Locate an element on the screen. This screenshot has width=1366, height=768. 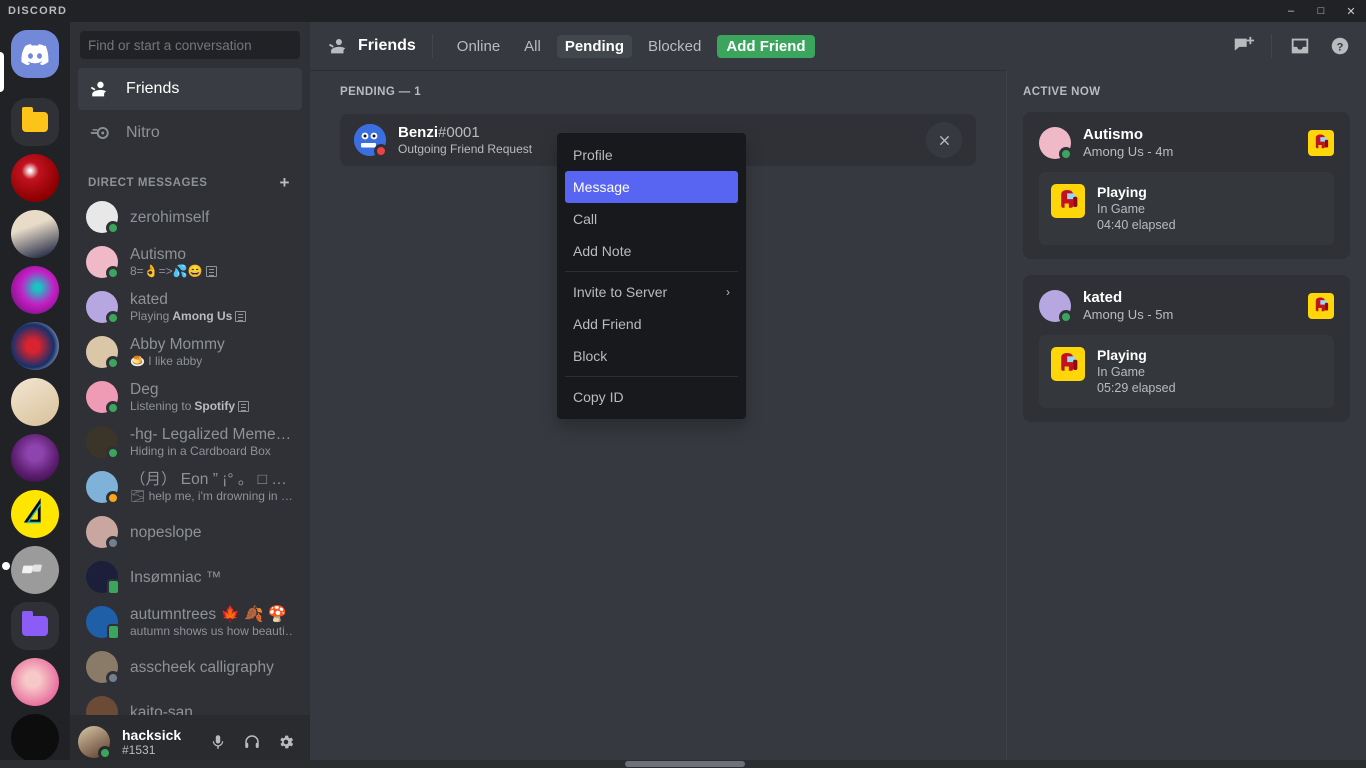
context-menu-item-block: Block is located at coordinates (651, 356).